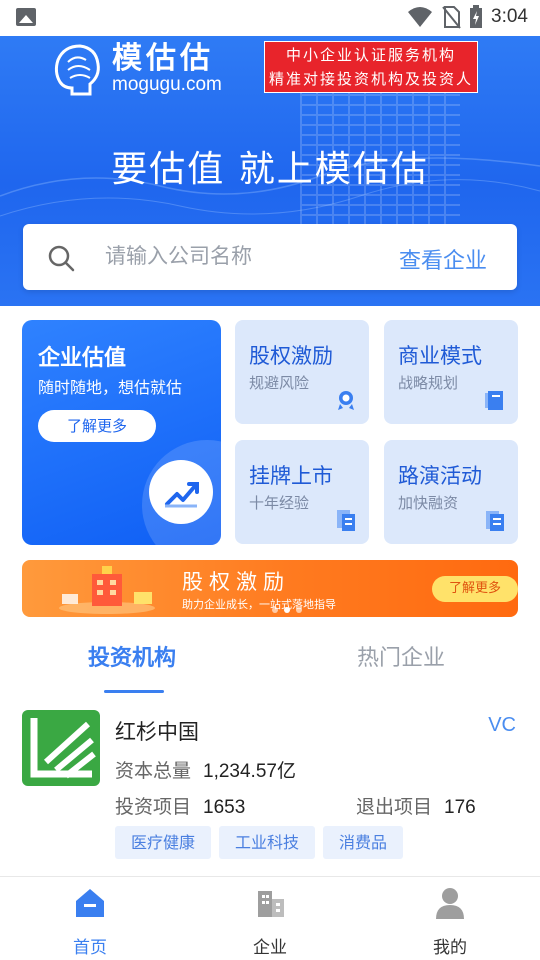 This screenshot has width=540, height=960. I want to click on investor-name: 红杉中国, so click(157, 732).